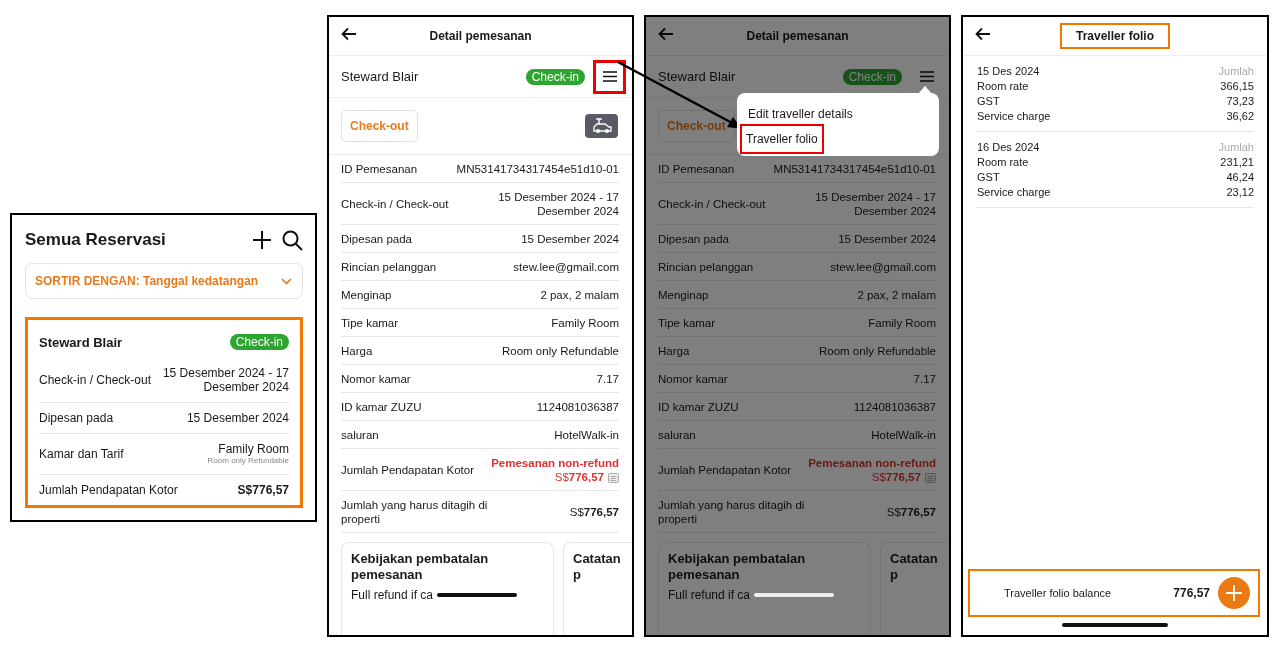 This screenshot has height=657, width=1279. Describe the element at coordinates (96, 240) in the screenshot. I see `screen-title: Semua Reservasi` at that location.